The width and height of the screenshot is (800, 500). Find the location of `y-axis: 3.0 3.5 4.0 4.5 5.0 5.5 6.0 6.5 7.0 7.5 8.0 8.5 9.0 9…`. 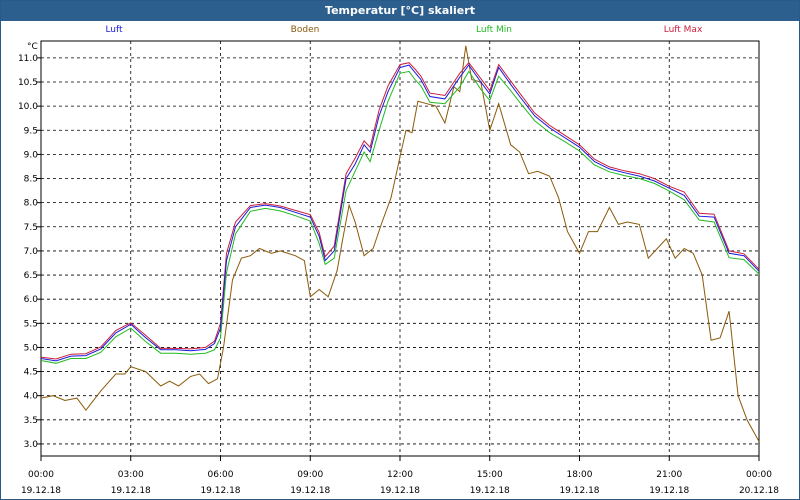

y-axis: 3.0 3.5 4.0 4.5 5.0 5.5 6.0 6.5 7.0 7.5 8.0 8.5 9.0 9… is located at coordinates (29, 252).